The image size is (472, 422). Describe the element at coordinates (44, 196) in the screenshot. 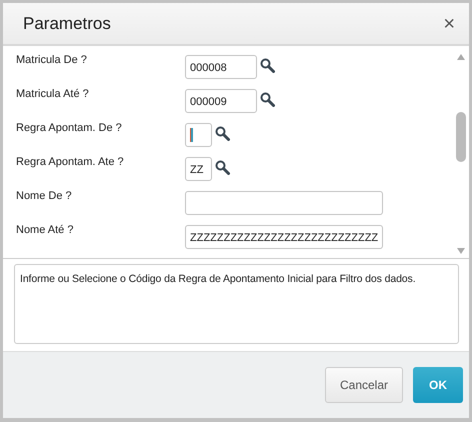

I see `field-label: Nome De ?` at that location.